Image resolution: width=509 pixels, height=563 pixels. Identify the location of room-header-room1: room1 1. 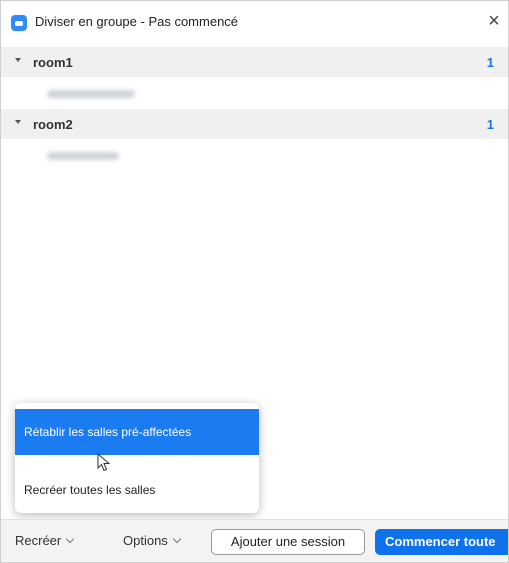
(254, 62).